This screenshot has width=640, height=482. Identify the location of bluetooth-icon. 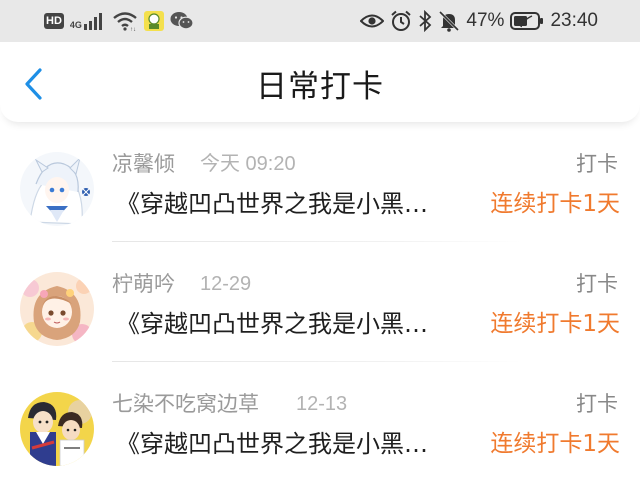
(425, 21).